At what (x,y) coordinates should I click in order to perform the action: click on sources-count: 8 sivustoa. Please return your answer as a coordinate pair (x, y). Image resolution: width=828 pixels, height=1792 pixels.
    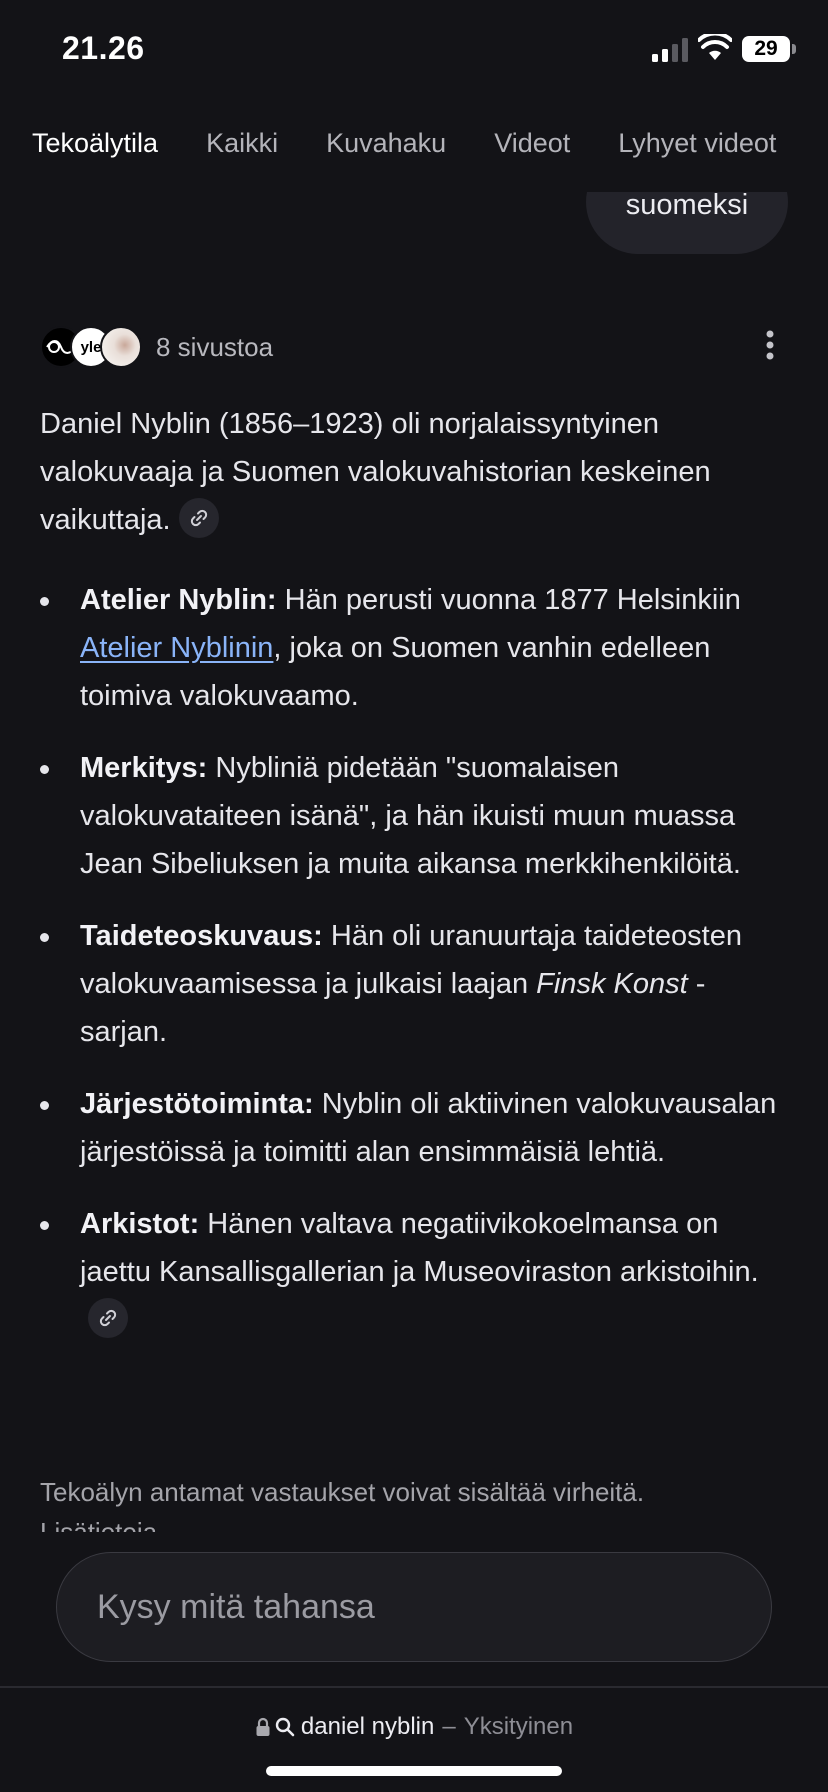
    Looking at the image, I should click on (215, 346).